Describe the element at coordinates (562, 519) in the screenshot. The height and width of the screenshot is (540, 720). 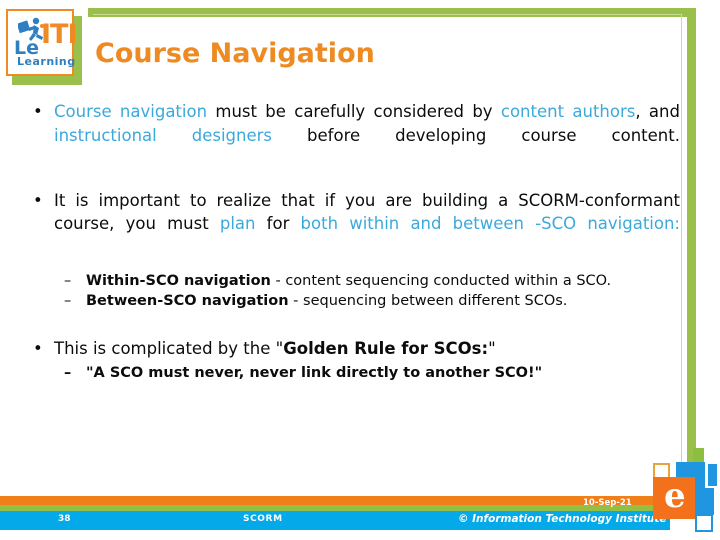
I see `footer-copyright: © Information Technology Institute` at that location.